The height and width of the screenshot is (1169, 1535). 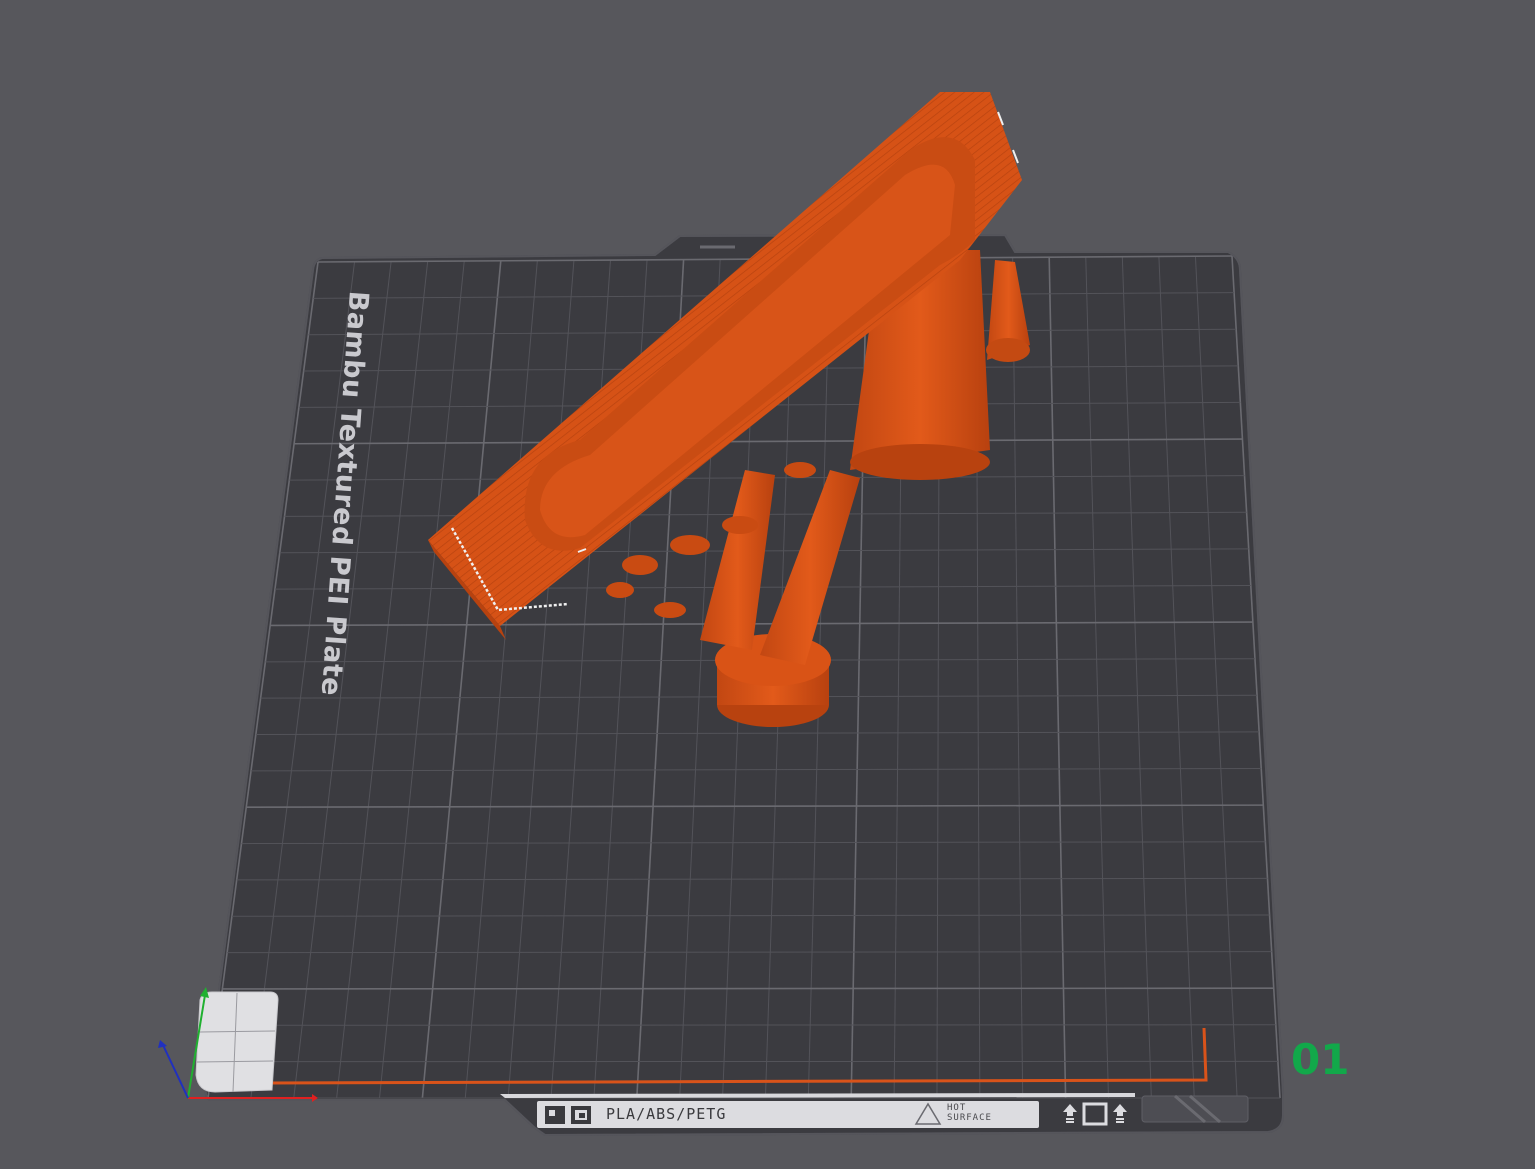 I want to click on warning-line-1: HOT, so click(x=957, y=1108).